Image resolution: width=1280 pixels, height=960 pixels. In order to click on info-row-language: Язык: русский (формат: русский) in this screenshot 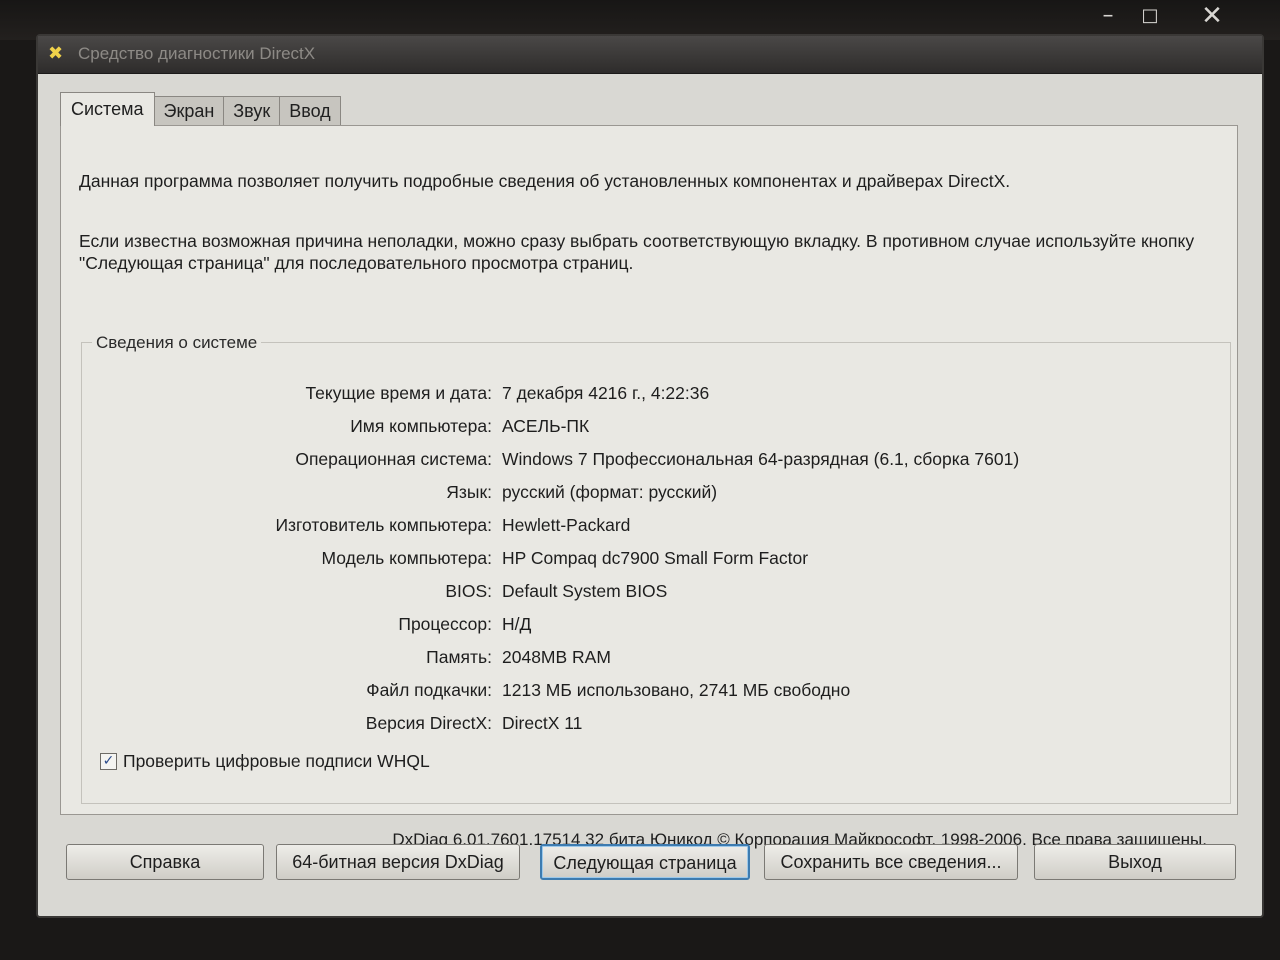, I will do `click(632, 495)`.